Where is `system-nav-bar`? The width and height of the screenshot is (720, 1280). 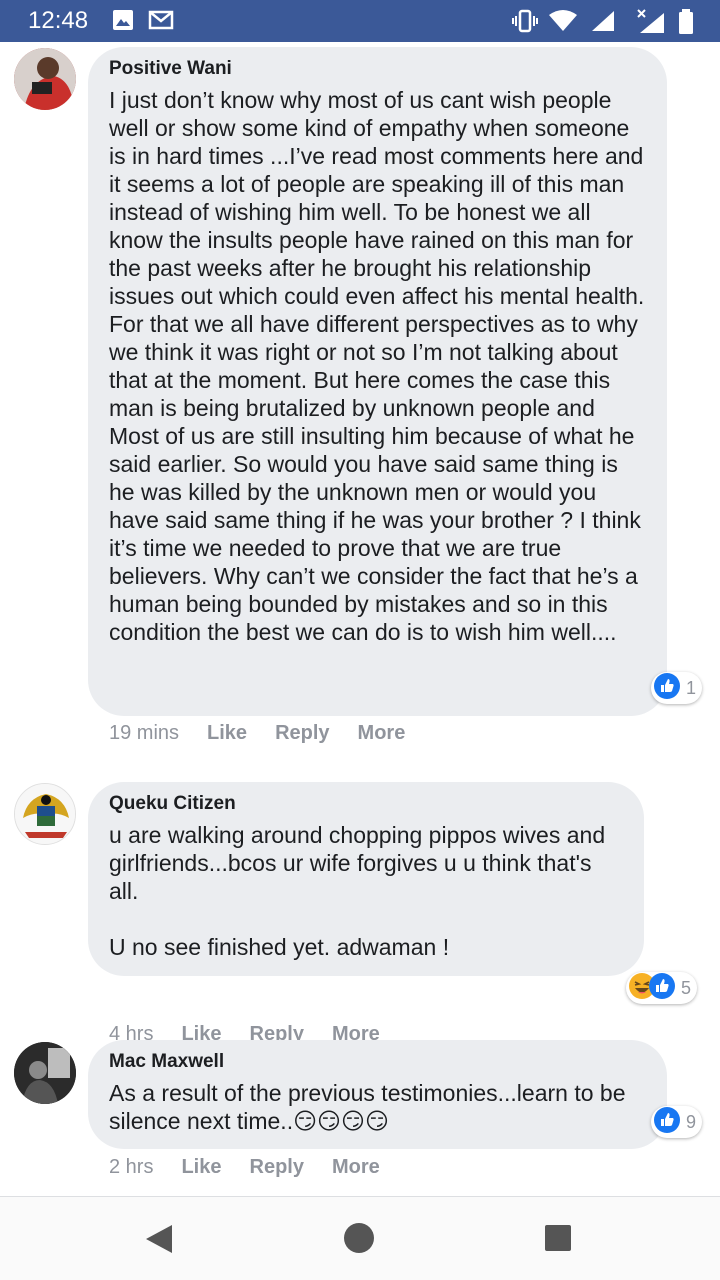 system-nav-bar is located at coordinates (360, 1238).